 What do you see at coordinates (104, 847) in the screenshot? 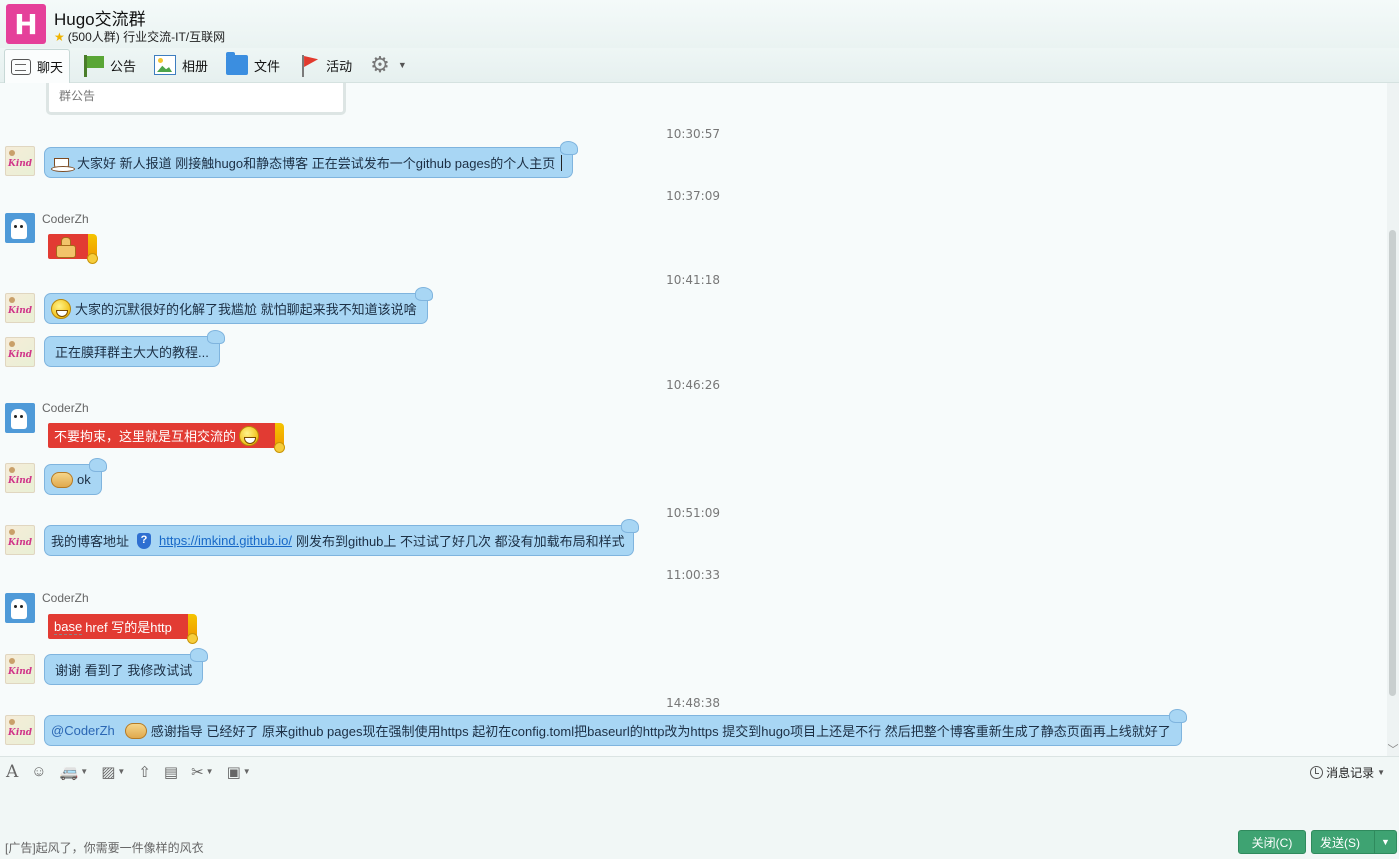
I see `ad-link: [广告]起风了，你需要一件像样的风衣` at bounding box center [104, 847].